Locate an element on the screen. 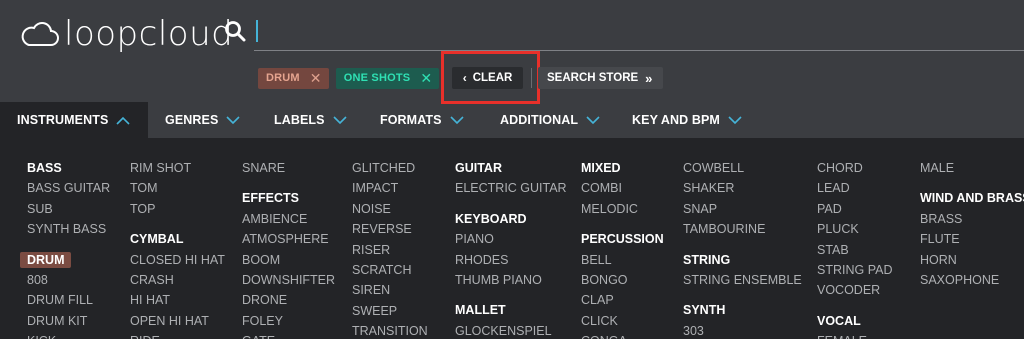 This screenshot has height=339, width=1024. instrument-item-303: 303 is located at coordinates (742, 330).